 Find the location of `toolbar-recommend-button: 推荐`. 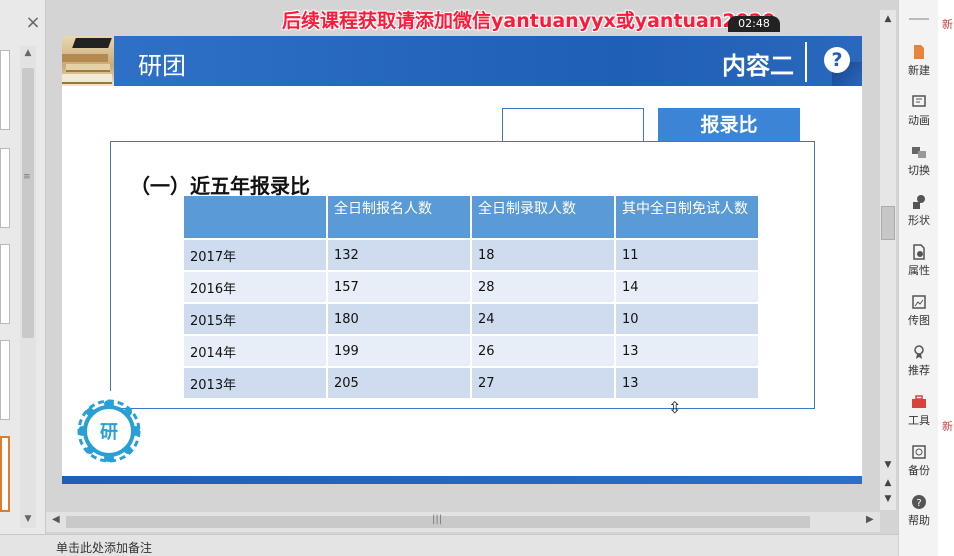

toolbar-recommend-button: 推荐 is located at coordinates (919, 361).